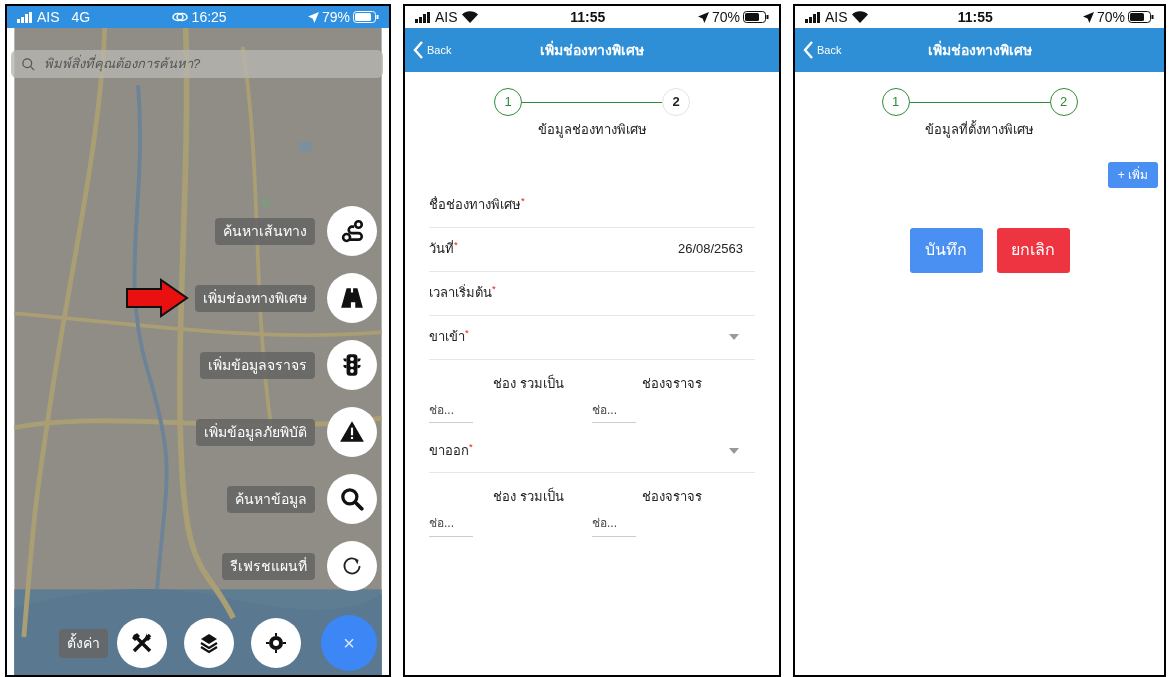  Describe the element at coordinates (979, 130) in the screenshot. I see `step-title: ข้อมูลที่ตั้งทางพิเศษ` at that location.